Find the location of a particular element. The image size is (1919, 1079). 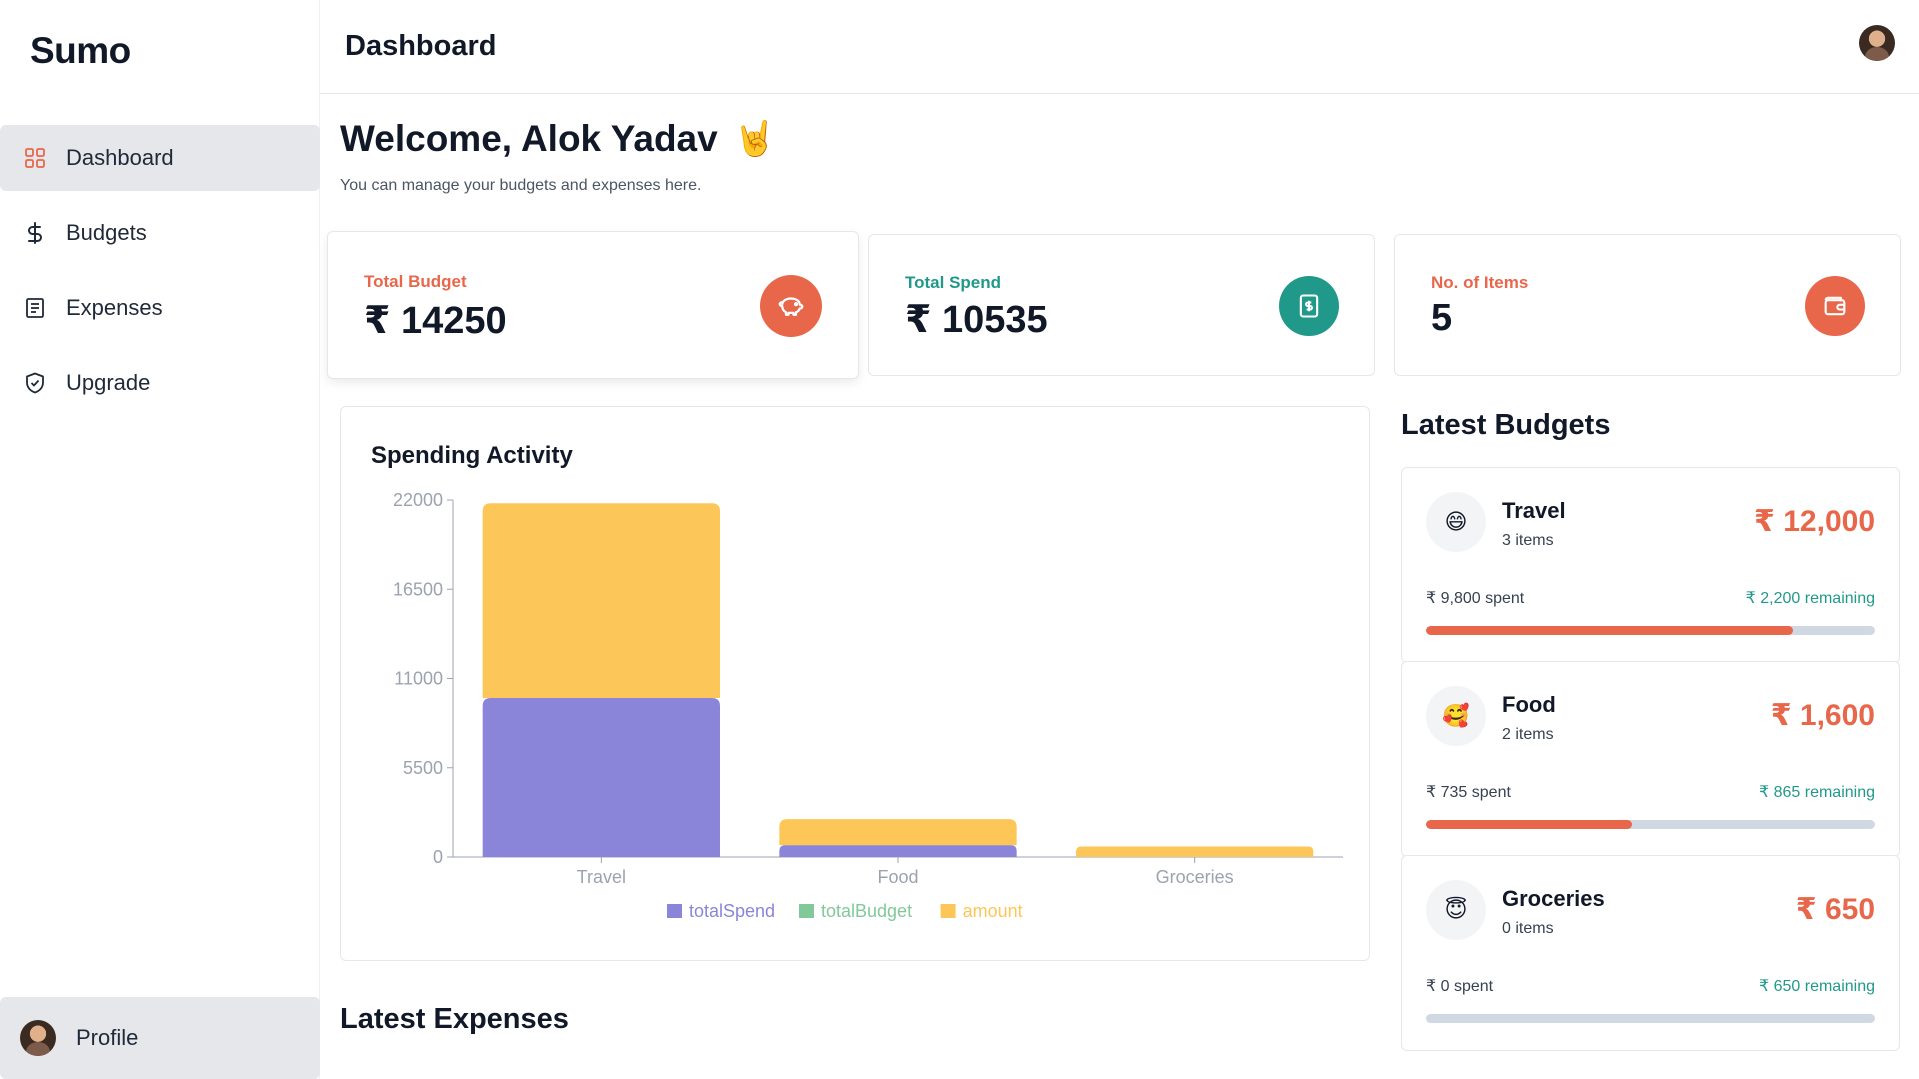

piggy-bank-icon is located at coordinates (791, 306).